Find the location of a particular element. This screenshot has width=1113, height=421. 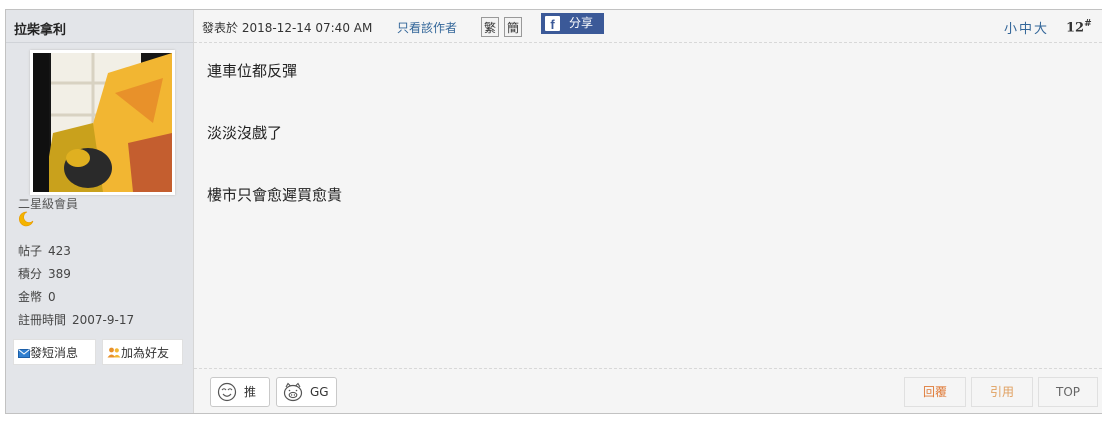

facebook-share-button: f 分享 is located at coordinates (572, 23).